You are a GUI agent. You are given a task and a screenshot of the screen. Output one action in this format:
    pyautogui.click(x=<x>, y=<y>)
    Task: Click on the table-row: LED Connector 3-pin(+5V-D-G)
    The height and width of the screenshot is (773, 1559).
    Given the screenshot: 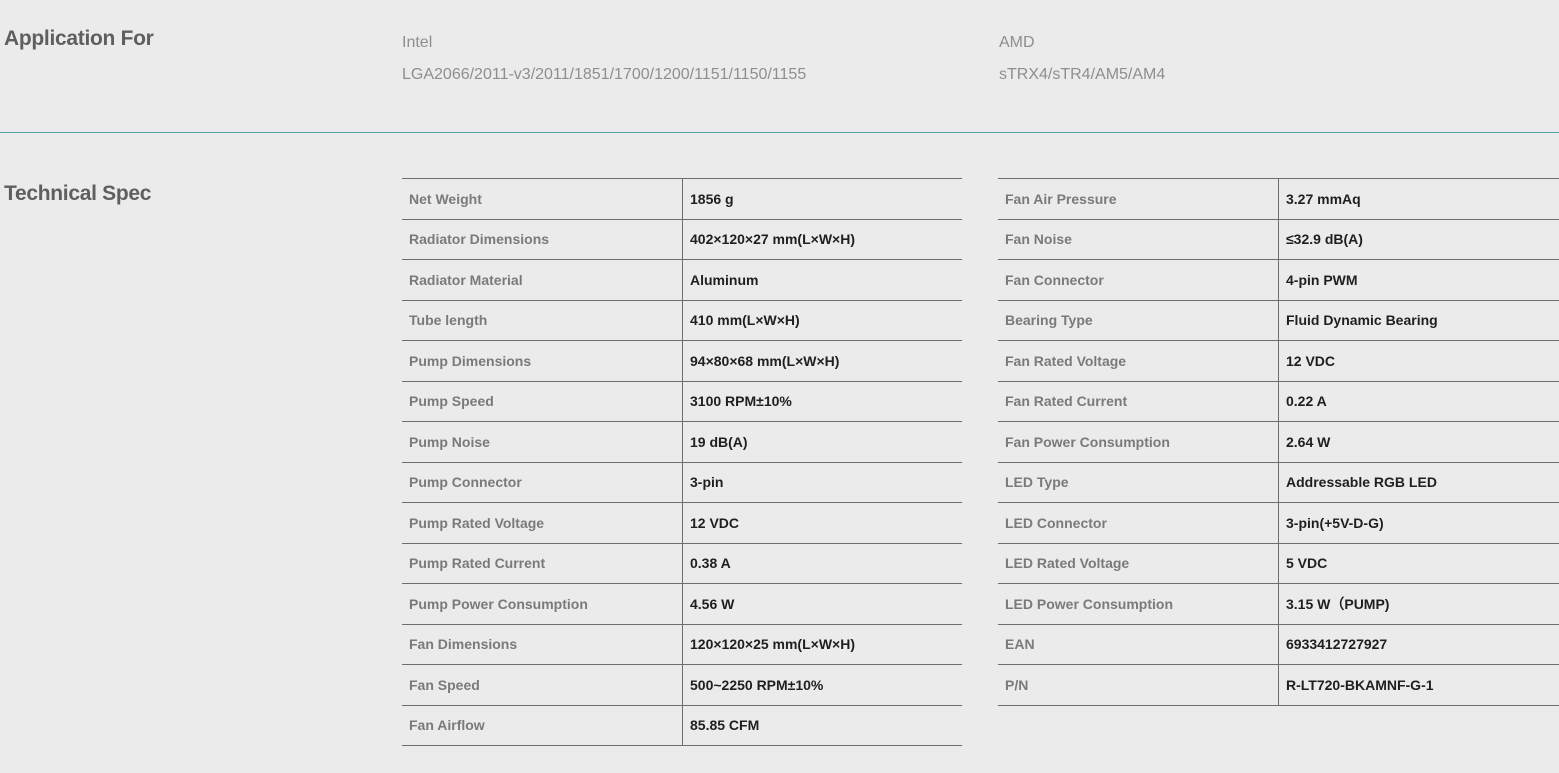 What is the action you would take?
    pyautogui.click(x=1278, y=523)
    